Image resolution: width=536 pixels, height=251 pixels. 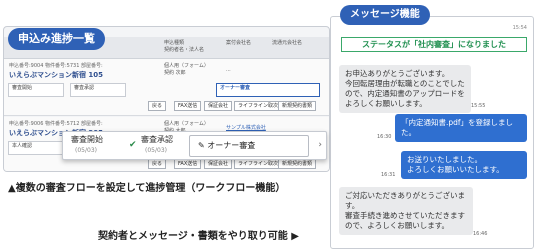 I want to click on status-banner: ステータスが「社内審査」になりました, so click(x=434, y=44).